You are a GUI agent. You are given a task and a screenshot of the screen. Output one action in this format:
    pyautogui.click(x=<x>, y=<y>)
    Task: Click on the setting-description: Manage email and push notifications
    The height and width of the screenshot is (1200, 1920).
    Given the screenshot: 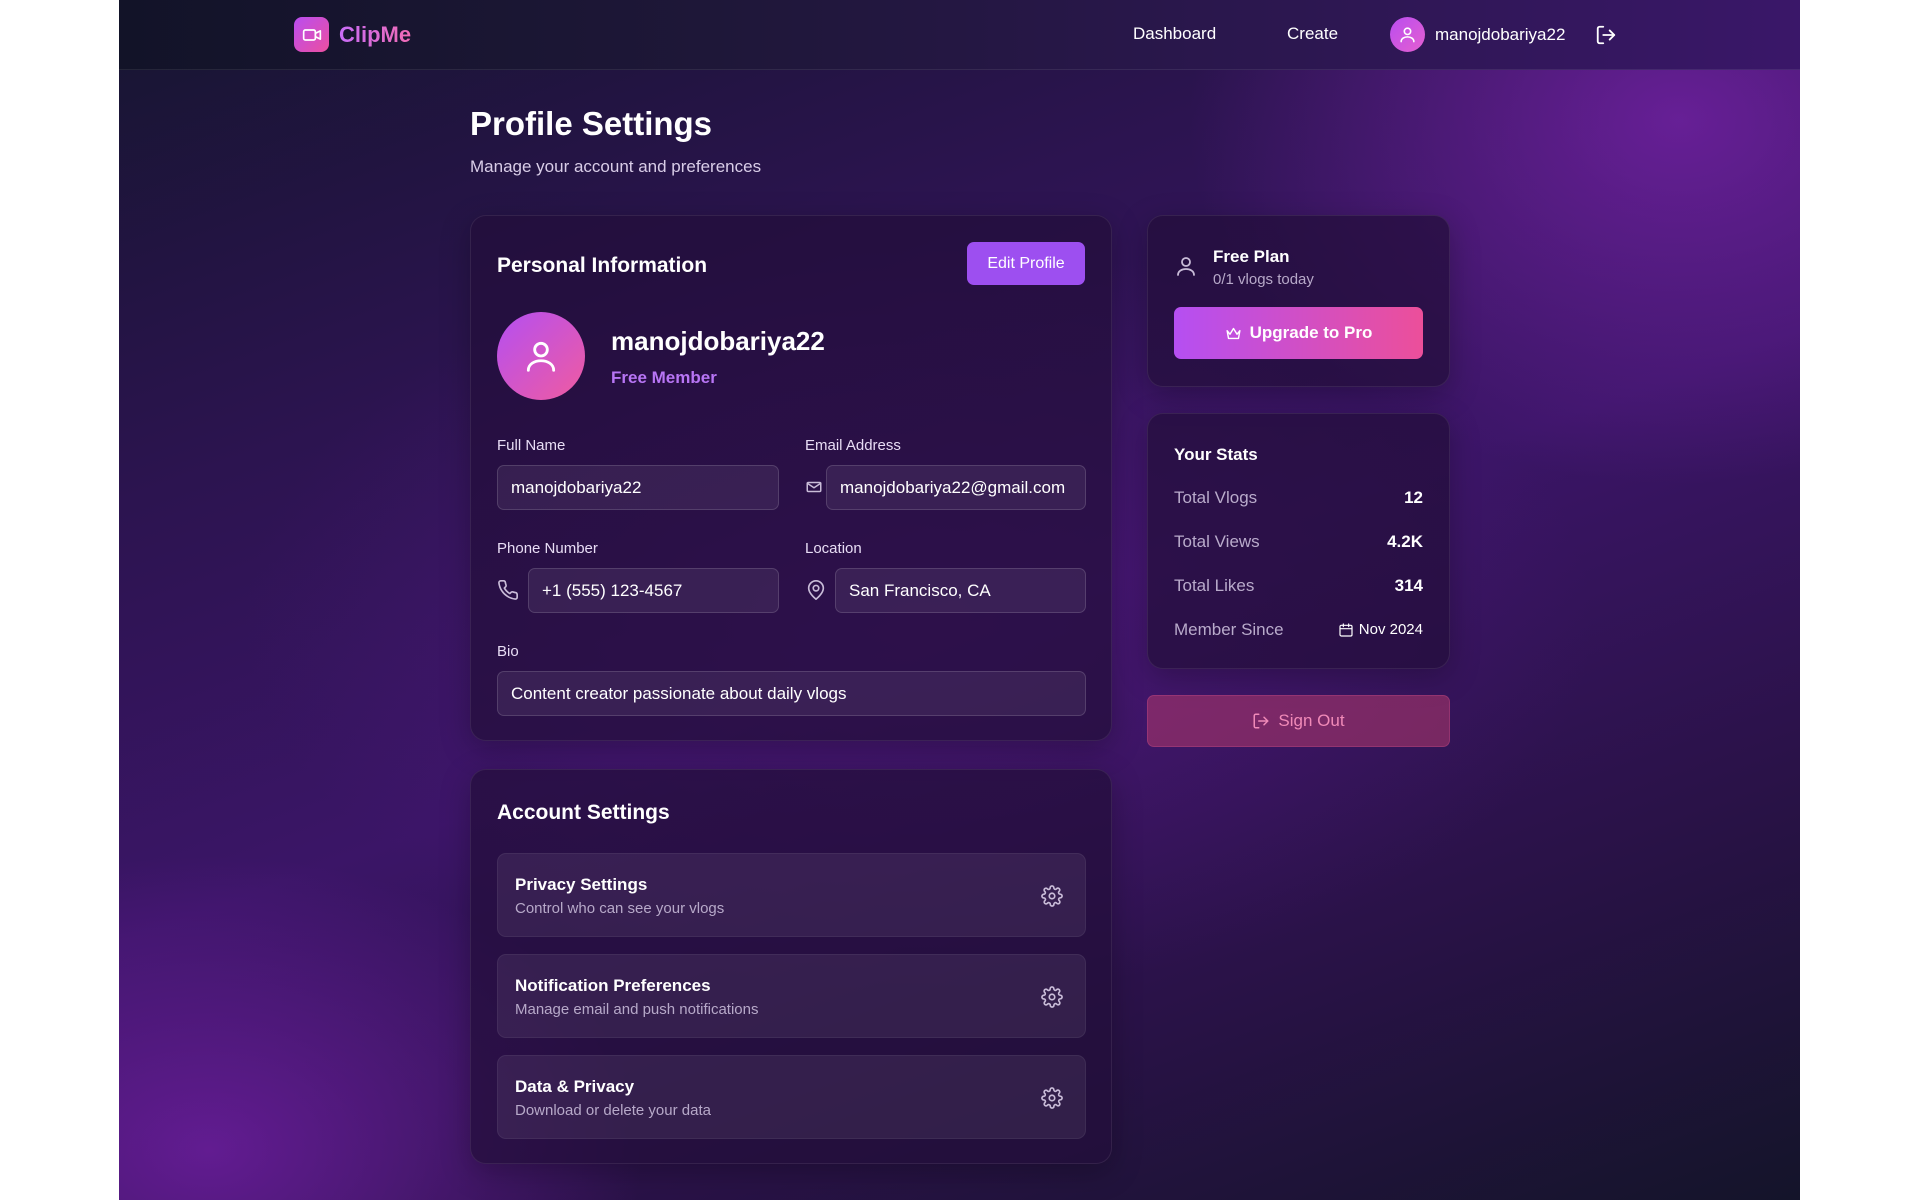 What is the action you would take?
    pyautogui.click(x=637, y=1009)
    